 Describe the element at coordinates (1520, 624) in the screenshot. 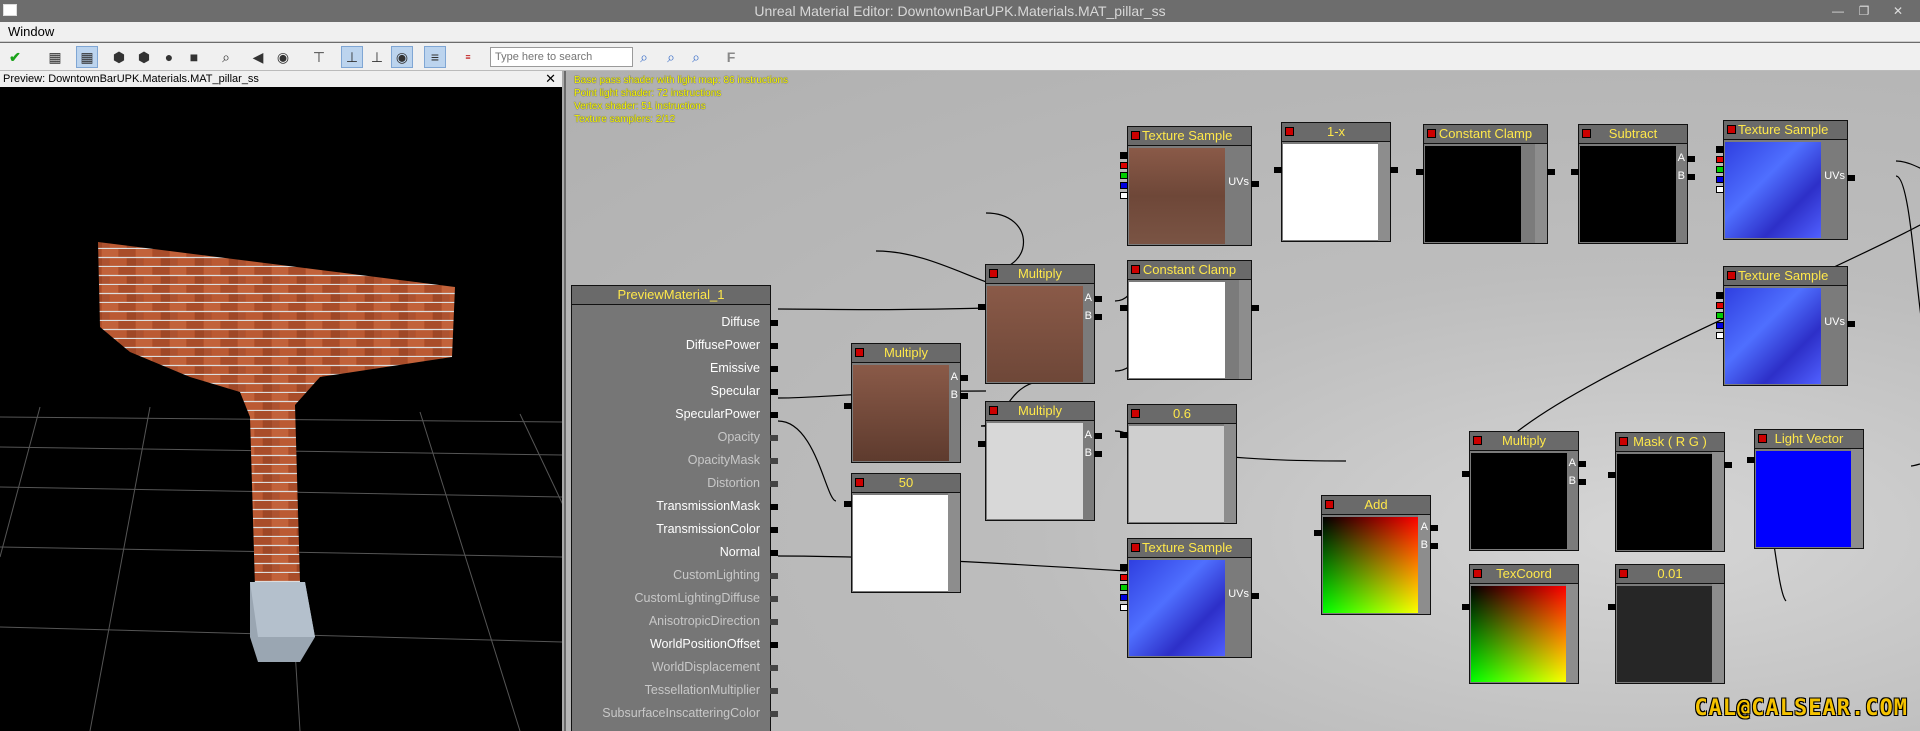

I see `texcoord-node: TexCoord` at that location.